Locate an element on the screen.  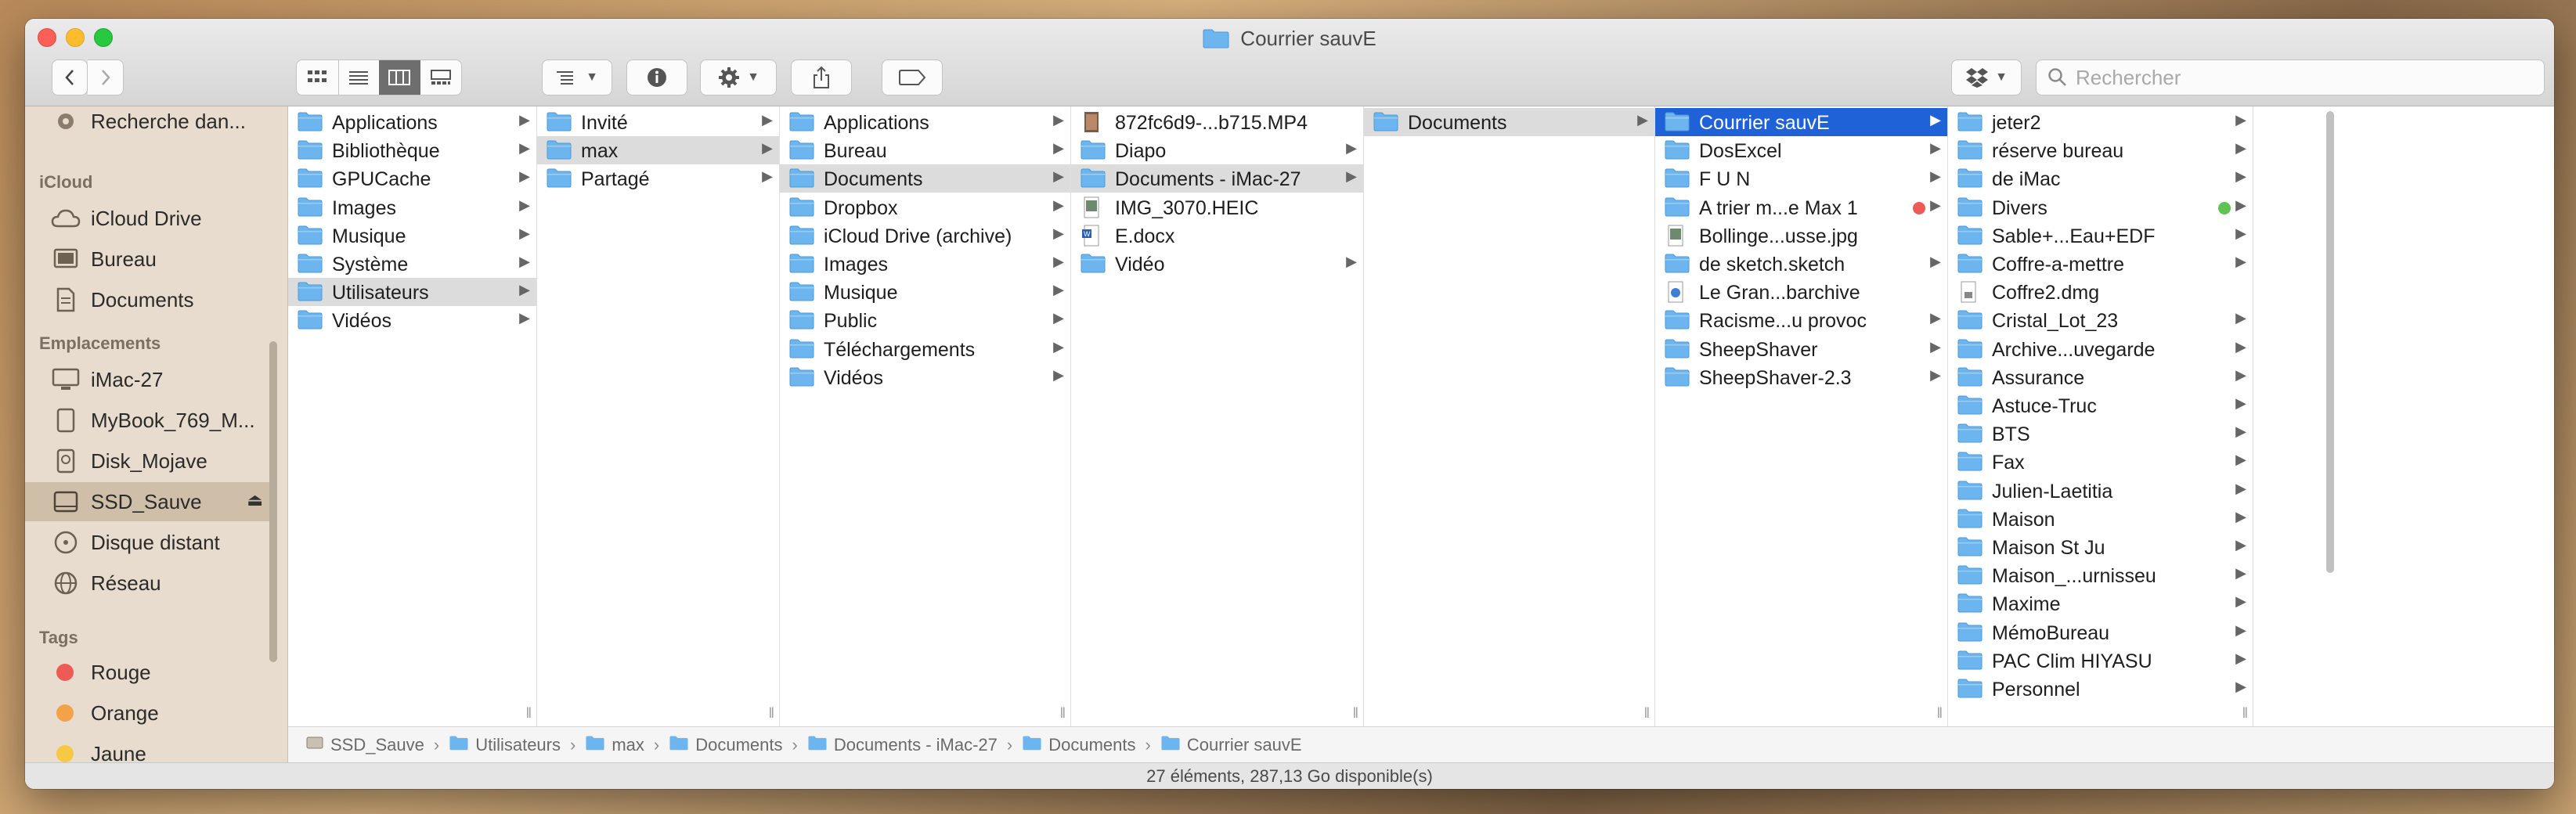
folder-row: A trier m...e Max 1 ▶ is located at coordinates (1801, 207).